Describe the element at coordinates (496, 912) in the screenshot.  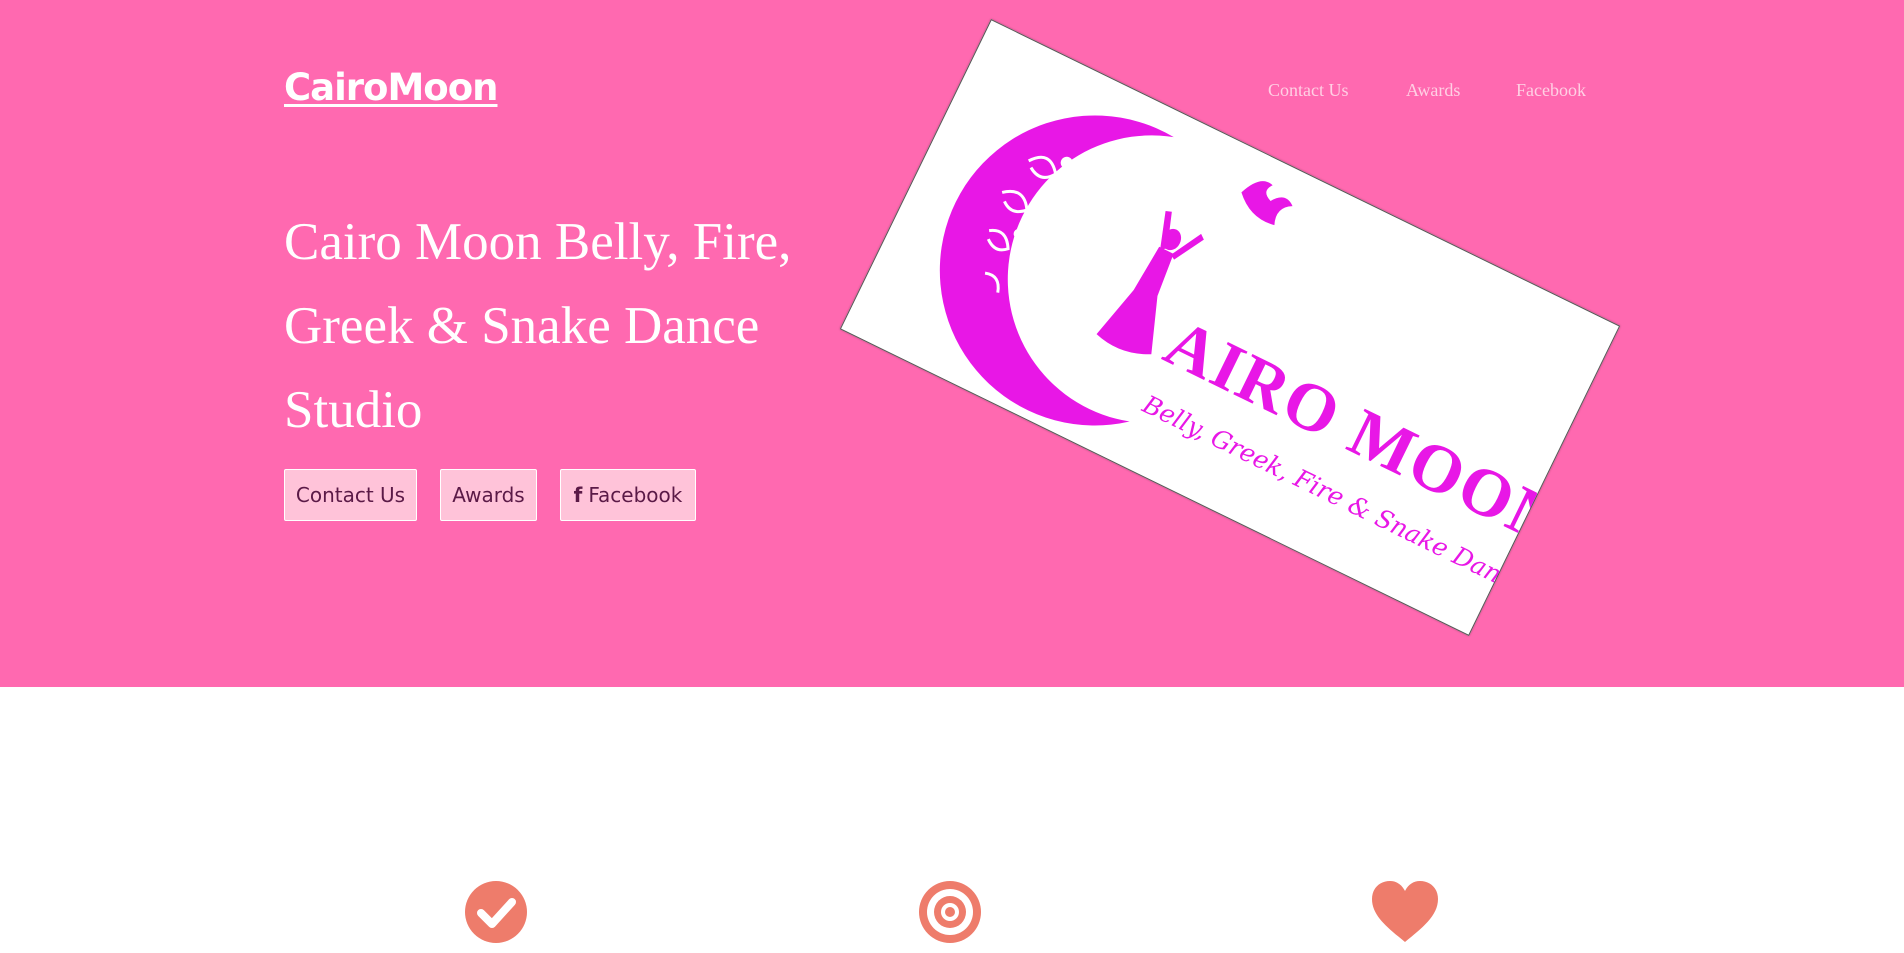
I see `check-circle-icon` at that location.